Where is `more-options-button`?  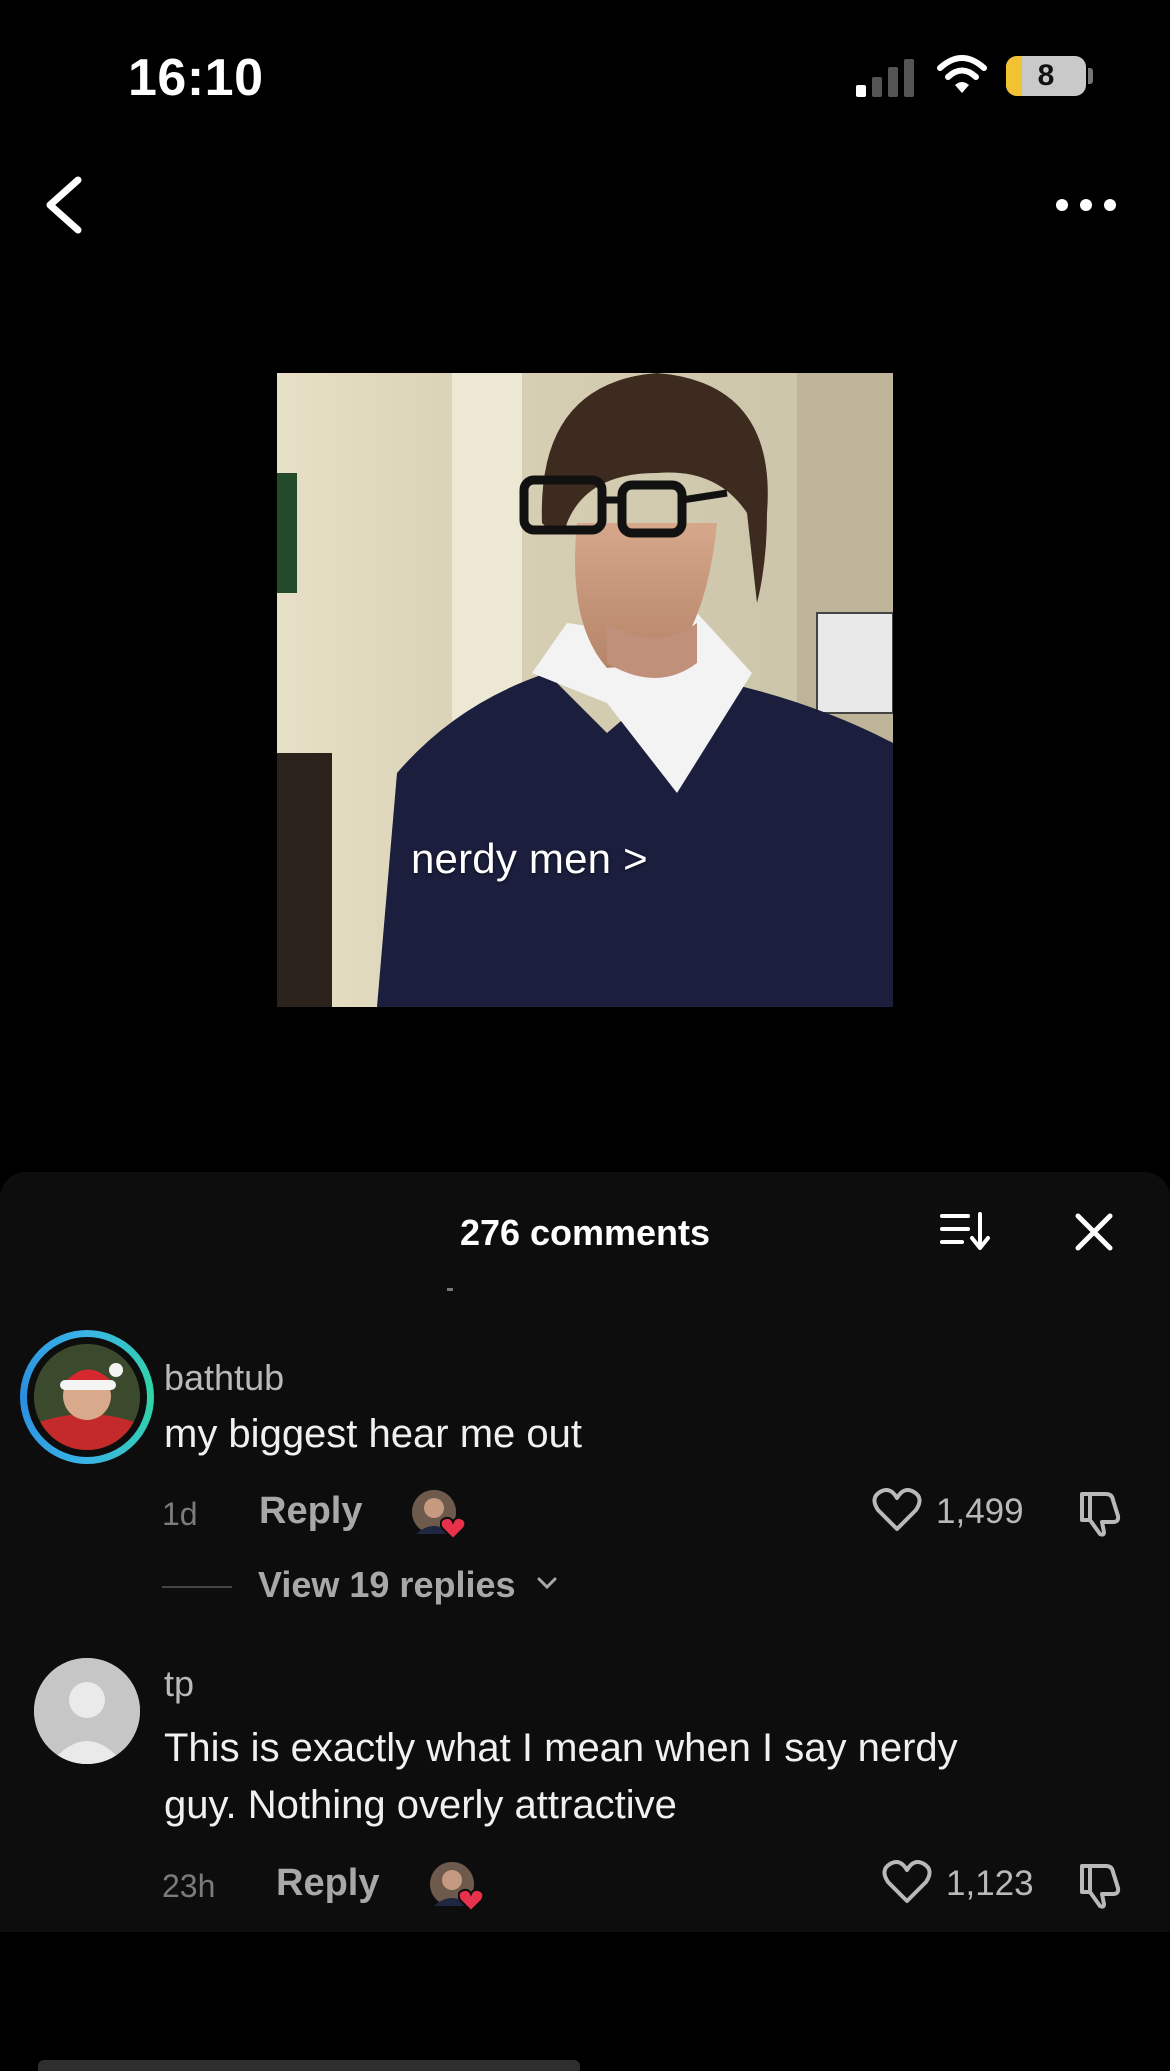 more-options-button is located at coordinates (1086, 205).